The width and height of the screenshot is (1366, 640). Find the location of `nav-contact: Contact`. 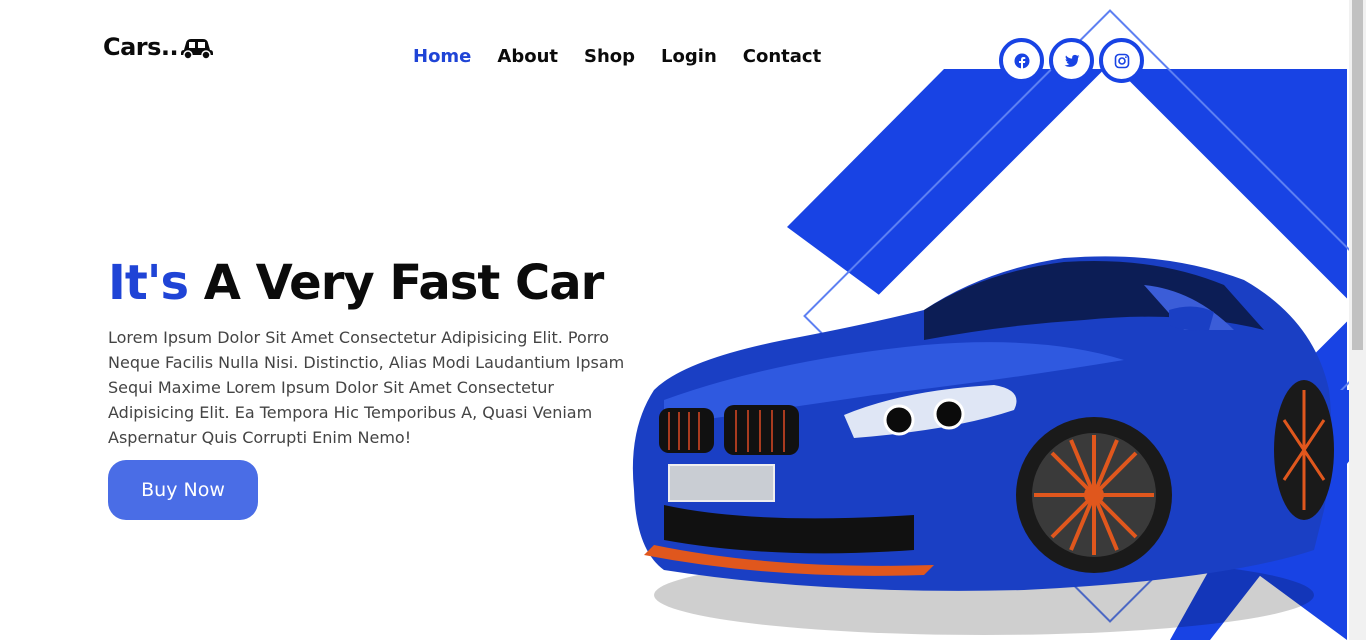

nav-contact: Contact is located at coordinates (782, 56).